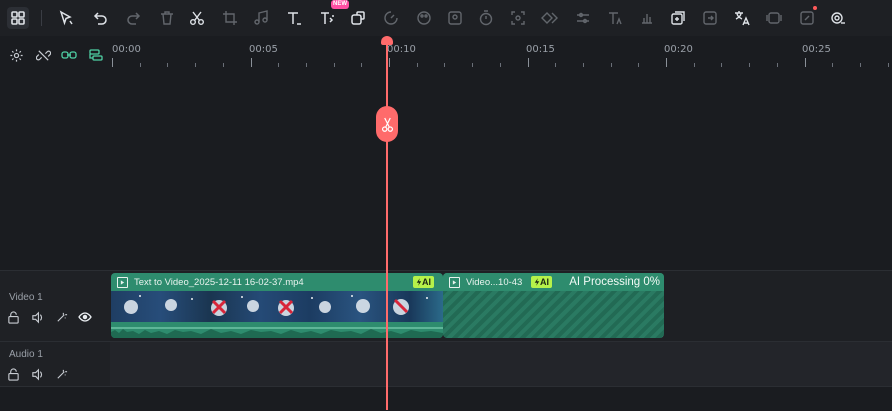 This screenshot has height=411, width=892. What do you see at coordinates (391, 18) in the screenshot?
I see `speed-icon` at bounding box center [391, 18].